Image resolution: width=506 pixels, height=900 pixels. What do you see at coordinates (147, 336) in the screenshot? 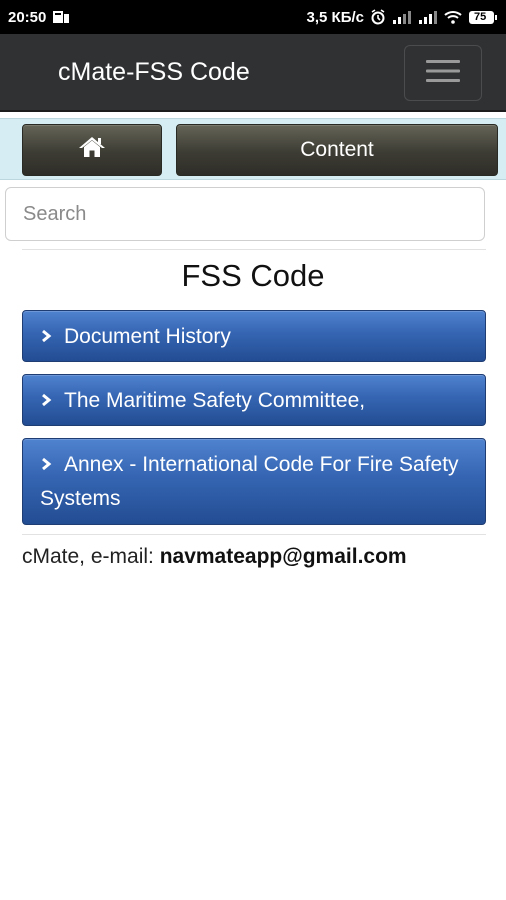
I see `accordion-item-label: Document History` at bounding box center [147, 336].